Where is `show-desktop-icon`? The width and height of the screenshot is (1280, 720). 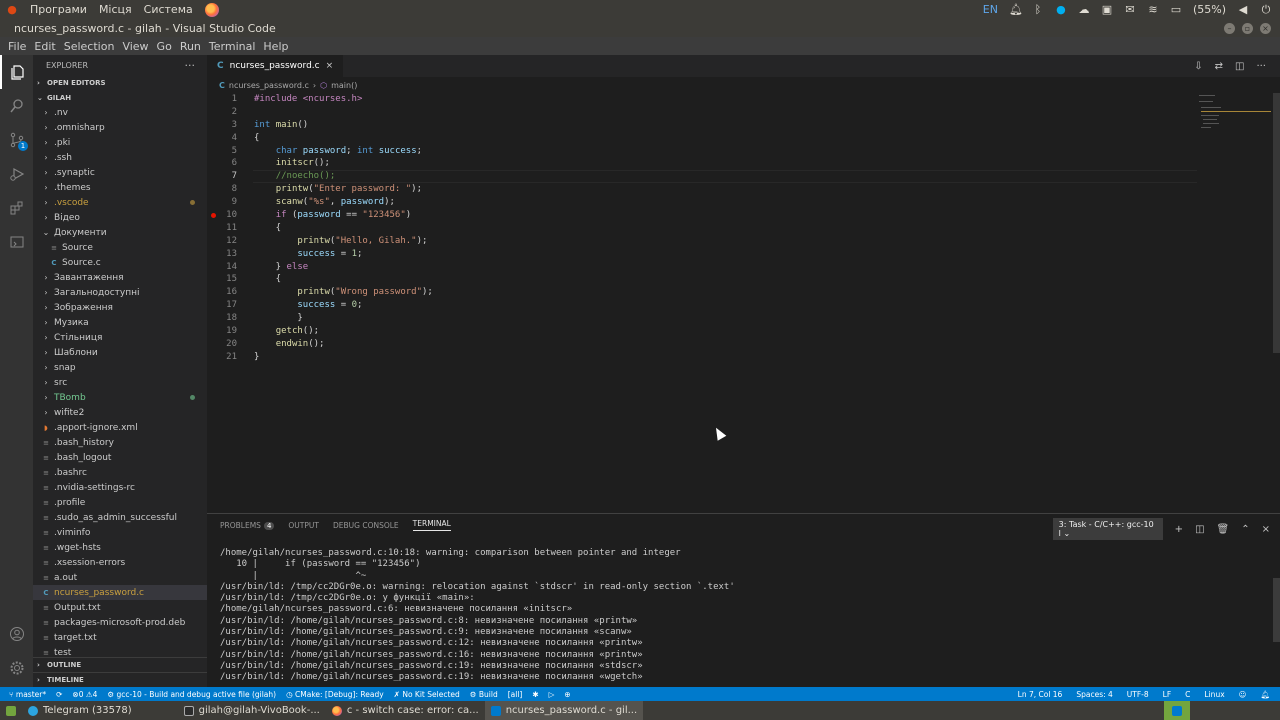
show-desktop-icon is located at coordinates (11, 710).